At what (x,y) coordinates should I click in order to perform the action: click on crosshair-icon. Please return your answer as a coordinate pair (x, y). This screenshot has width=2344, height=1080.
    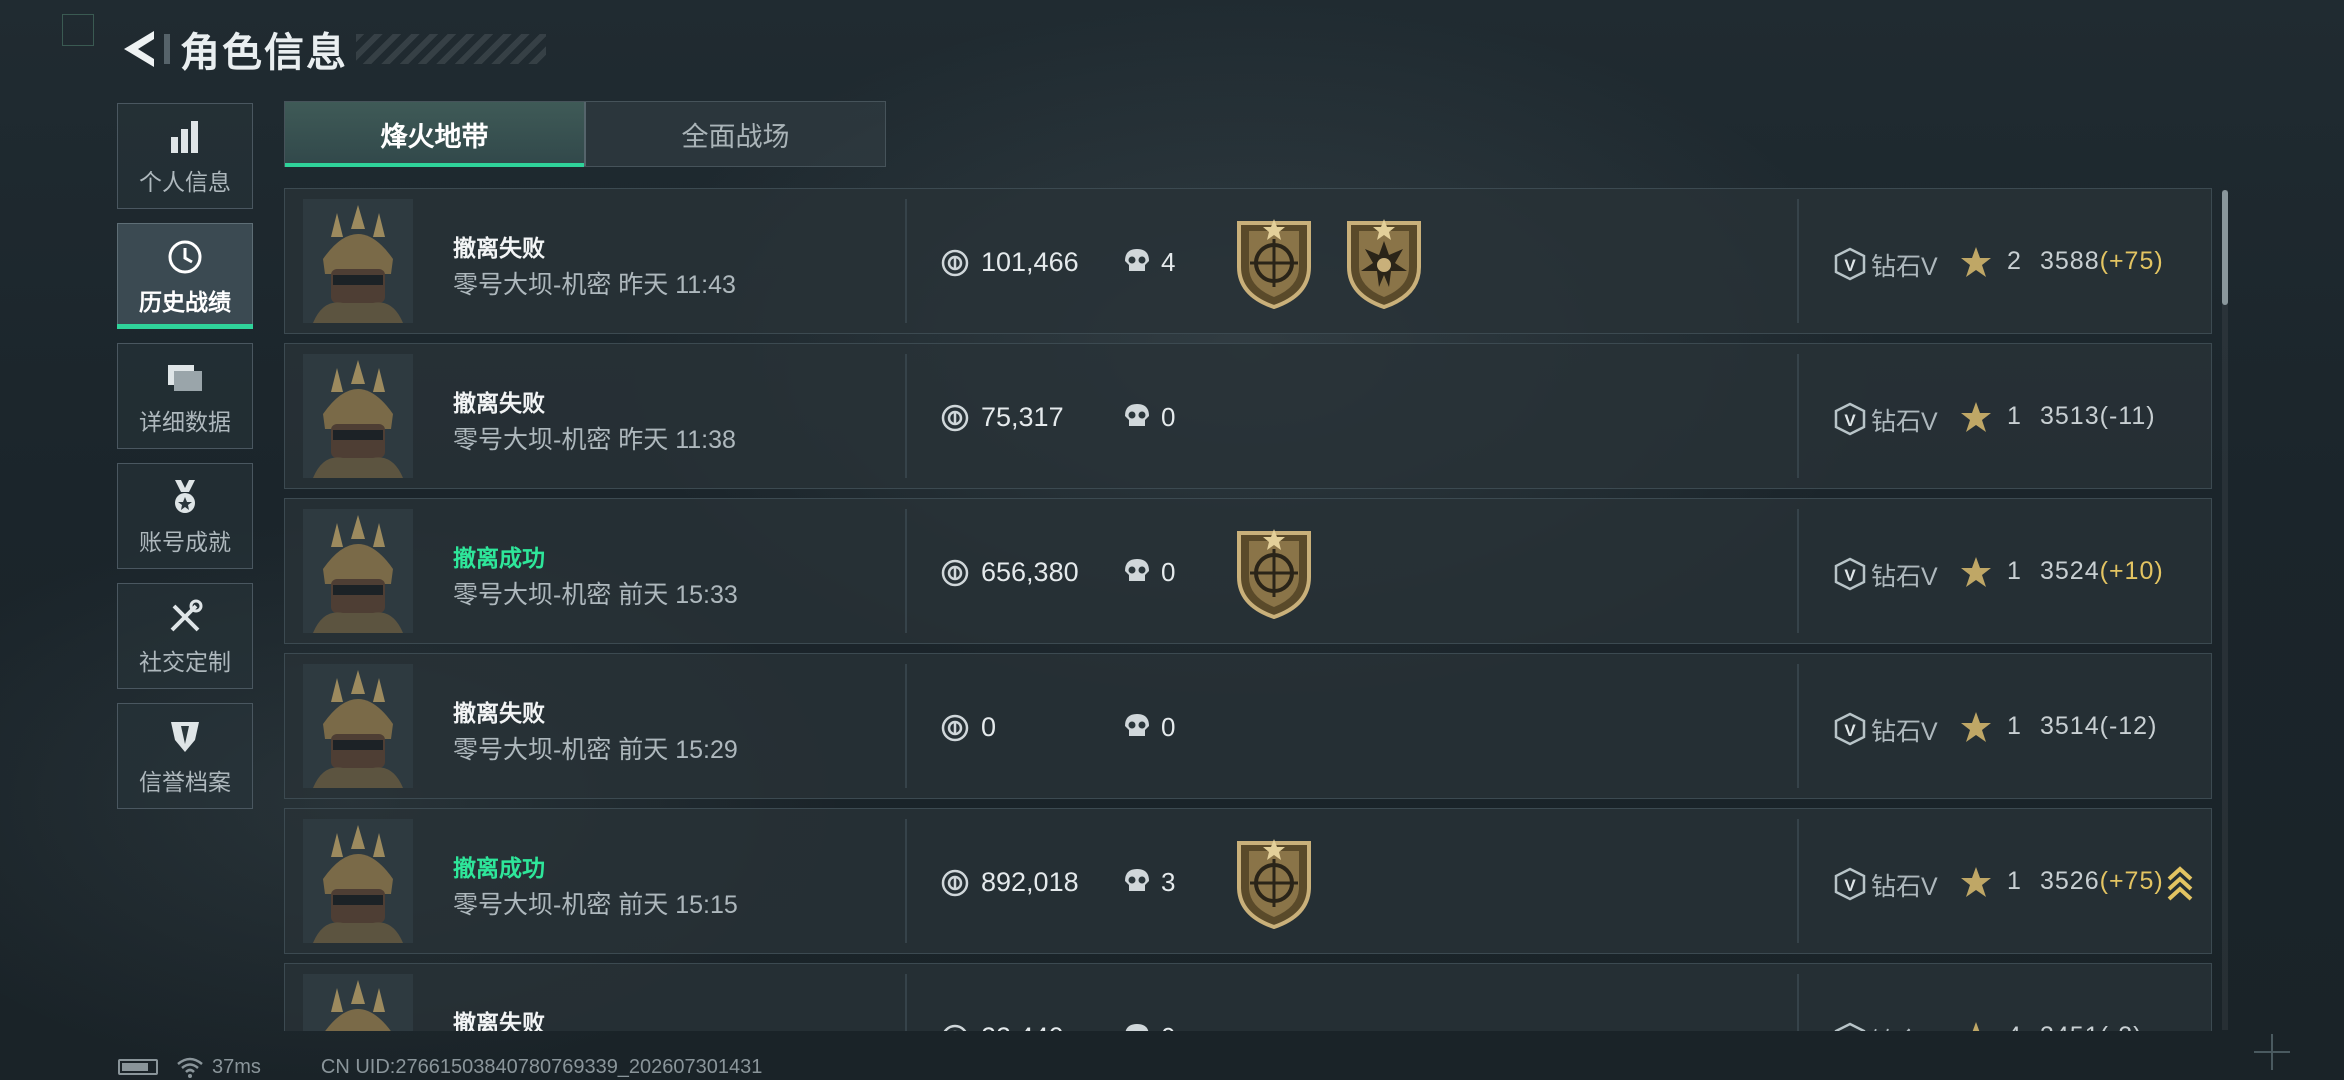
    Looking at the image, I should click on (2272, 1052).